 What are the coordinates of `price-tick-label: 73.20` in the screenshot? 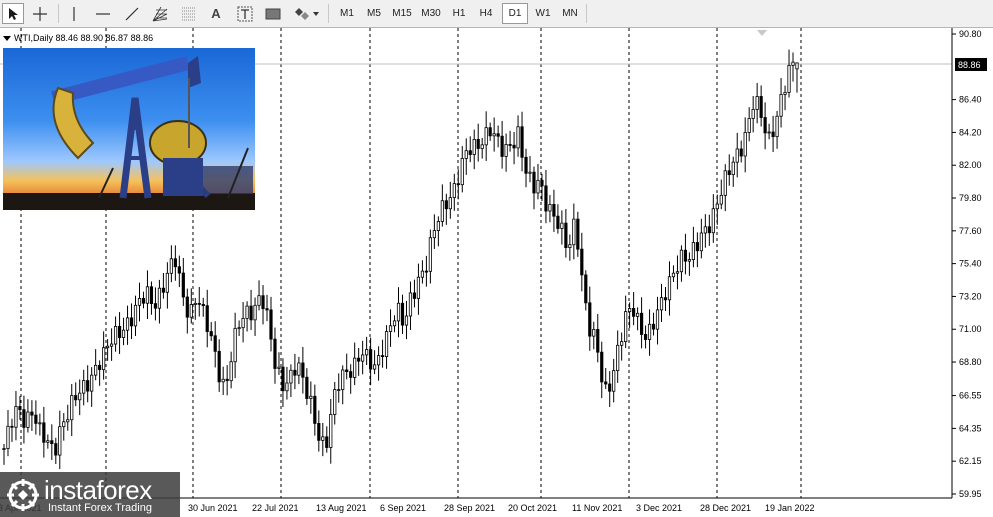 It's located at (970, 296).